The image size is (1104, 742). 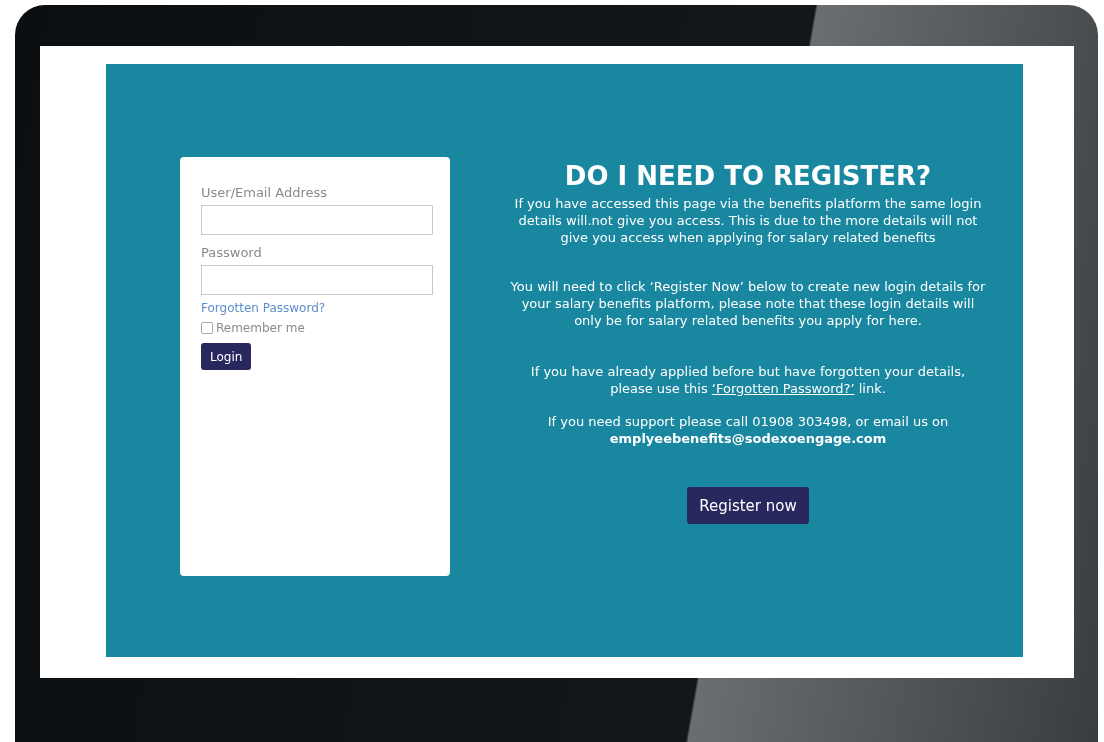 What do you see at coordinates (748, 220) in the screenshot?
I see `info-paragraph: If you have accessed this page via the benefits platform the same login details will.not give you access. This is due to the more details will not give you access when applying for salary related benefits` at bounding box center [748, 220].